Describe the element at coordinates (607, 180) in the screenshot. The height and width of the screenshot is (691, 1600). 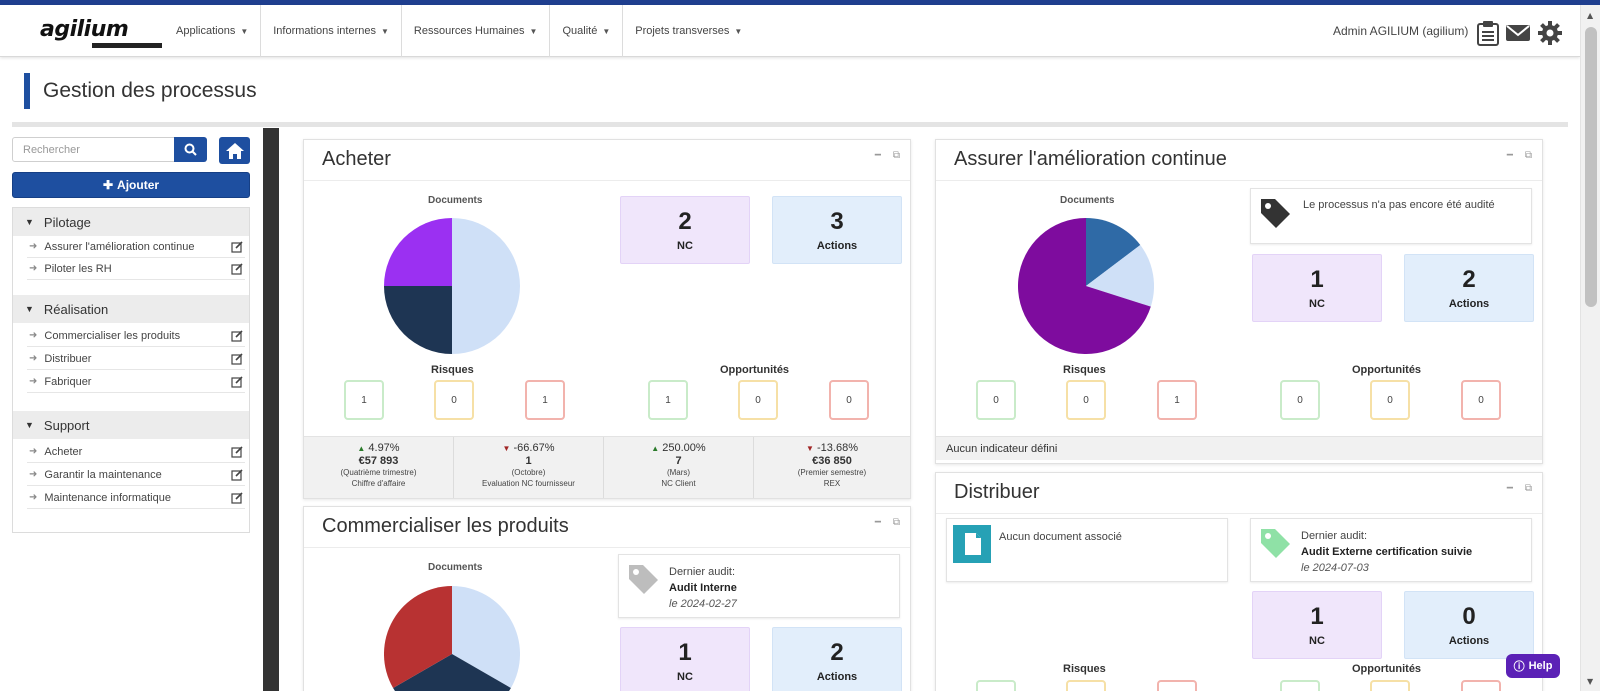
I see `panel-header-divider` at that location.